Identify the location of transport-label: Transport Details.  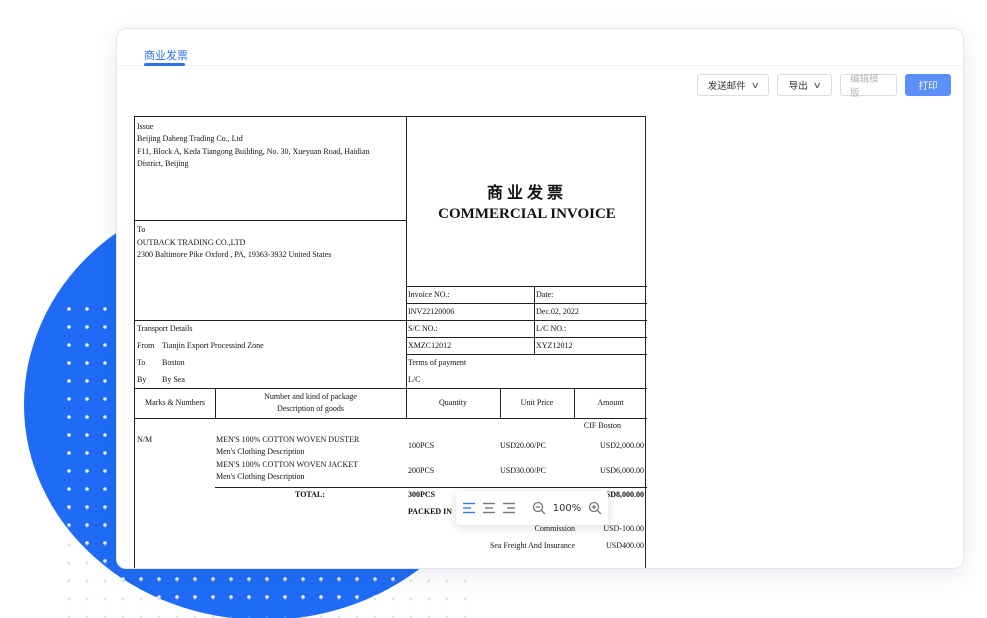
(165, 328).